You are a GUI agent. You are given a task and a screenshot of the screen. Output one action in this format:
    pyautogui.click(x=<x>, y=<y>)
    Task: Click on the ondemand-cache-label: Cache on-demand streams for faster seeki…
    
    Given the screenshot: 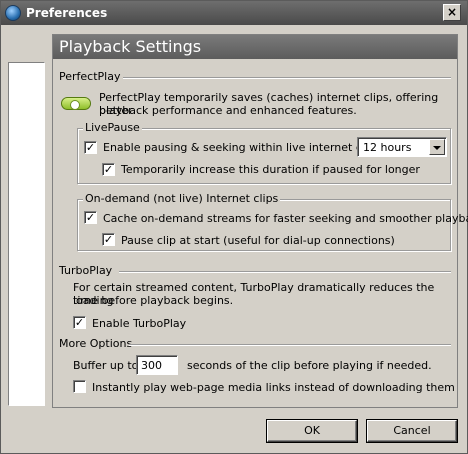 What is the action you would take?
    pyautogui.click(x=285, y=218)
    